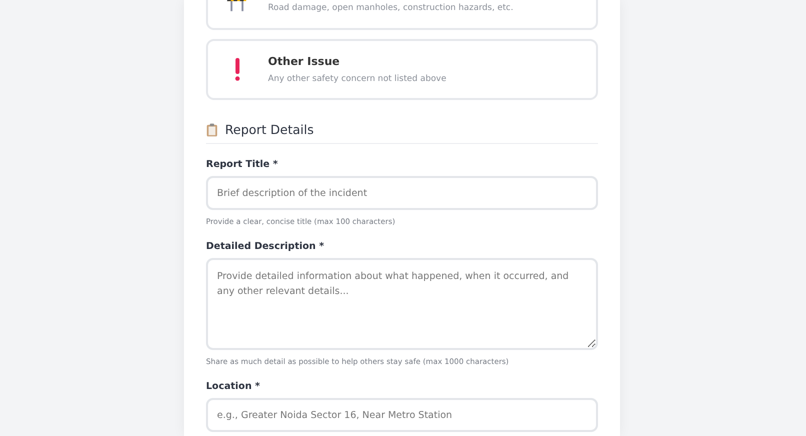 Image resolution: width=806 pixels, height=436 pixels. I want to click on text-input-field: Brief description of the incident, so click(402, 193).